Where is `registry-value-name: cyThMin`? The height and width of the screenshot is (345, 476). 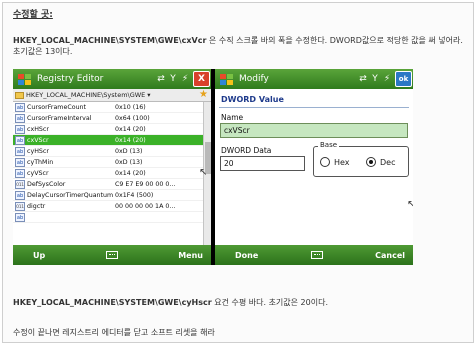 registry-value-name: cyThMin is located at coordinates (40, 162).